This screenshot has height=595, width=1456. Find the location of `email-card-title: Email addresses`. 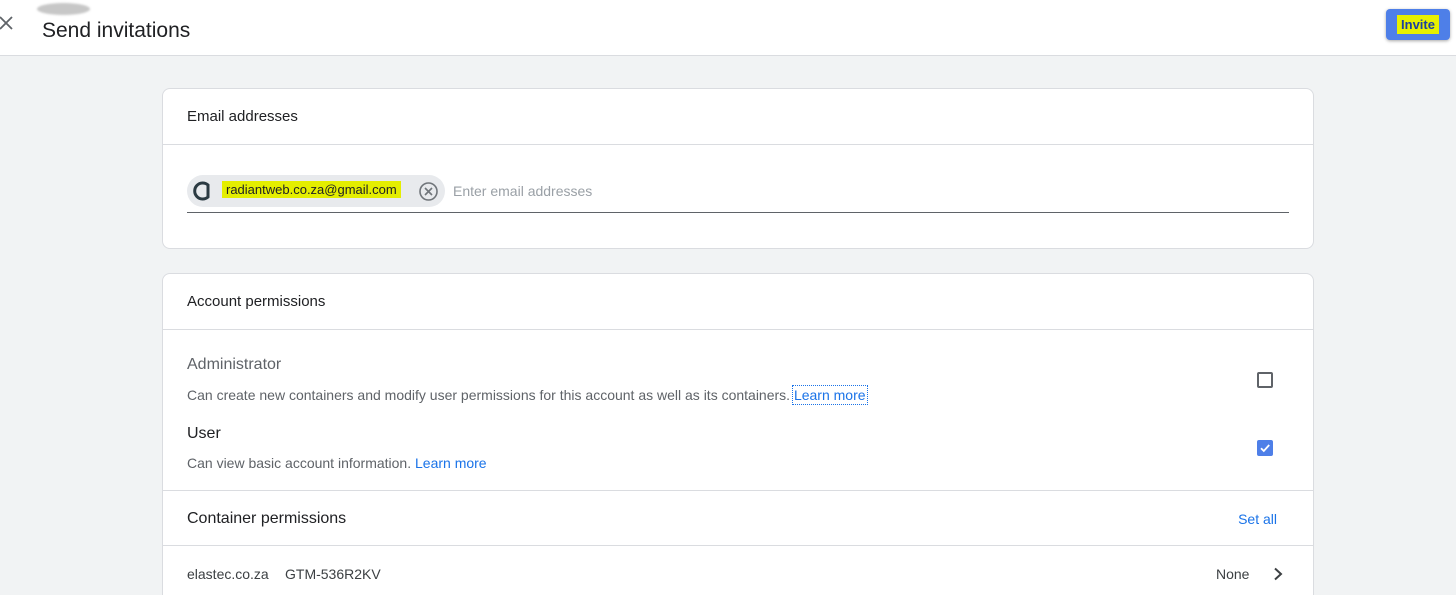

email-card-title: Email addresses is located at coordinates (738, 117).